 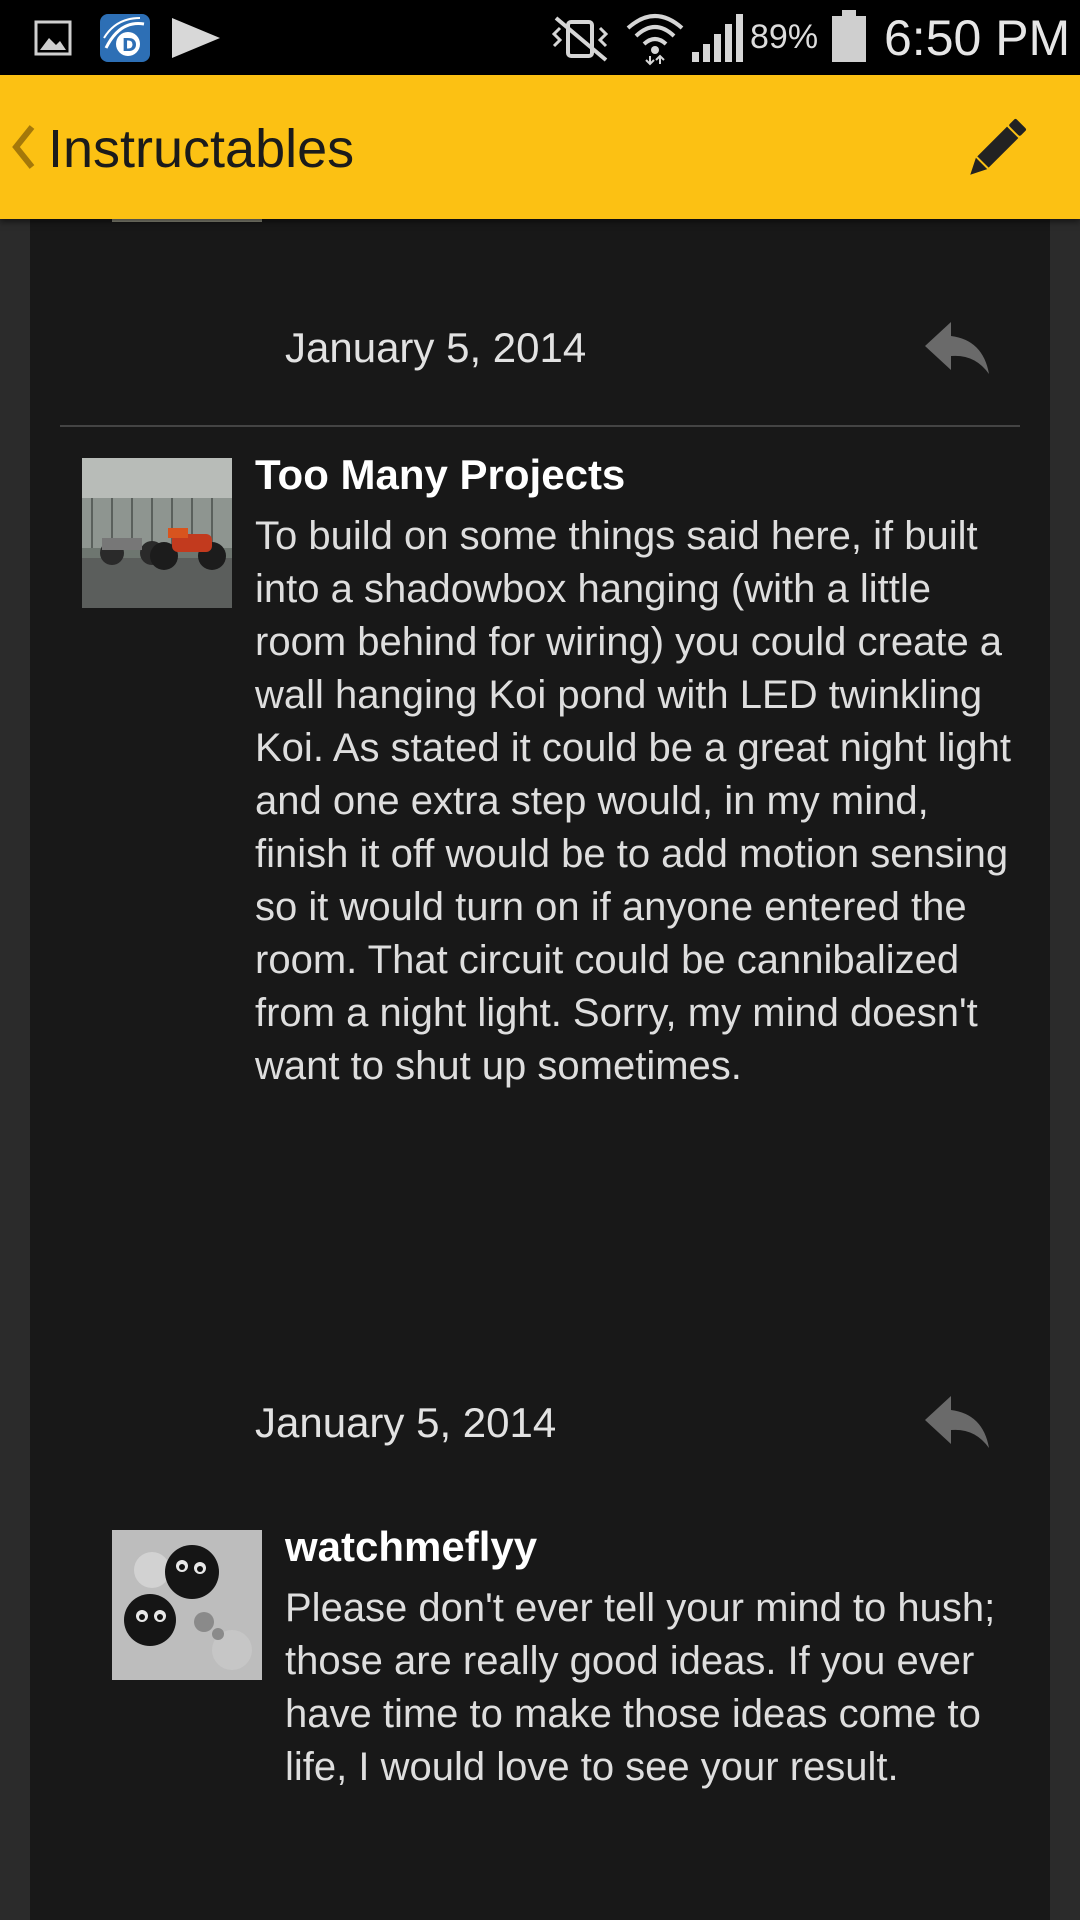 I want to click on wifi-icon, so click(x=655, y=40).